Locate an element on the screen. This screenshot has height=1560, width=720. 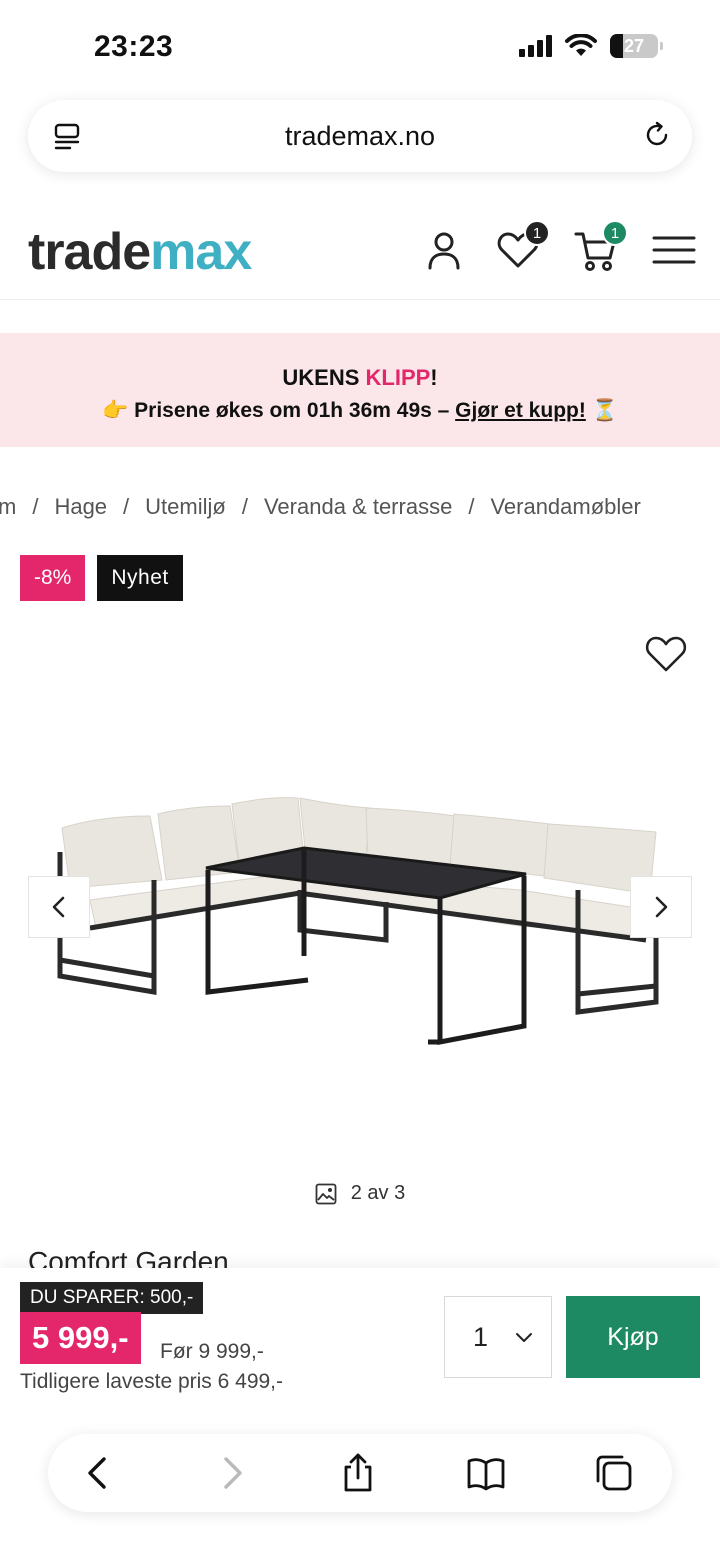
battery-icon: 27 is located at coordinates (636, 46).